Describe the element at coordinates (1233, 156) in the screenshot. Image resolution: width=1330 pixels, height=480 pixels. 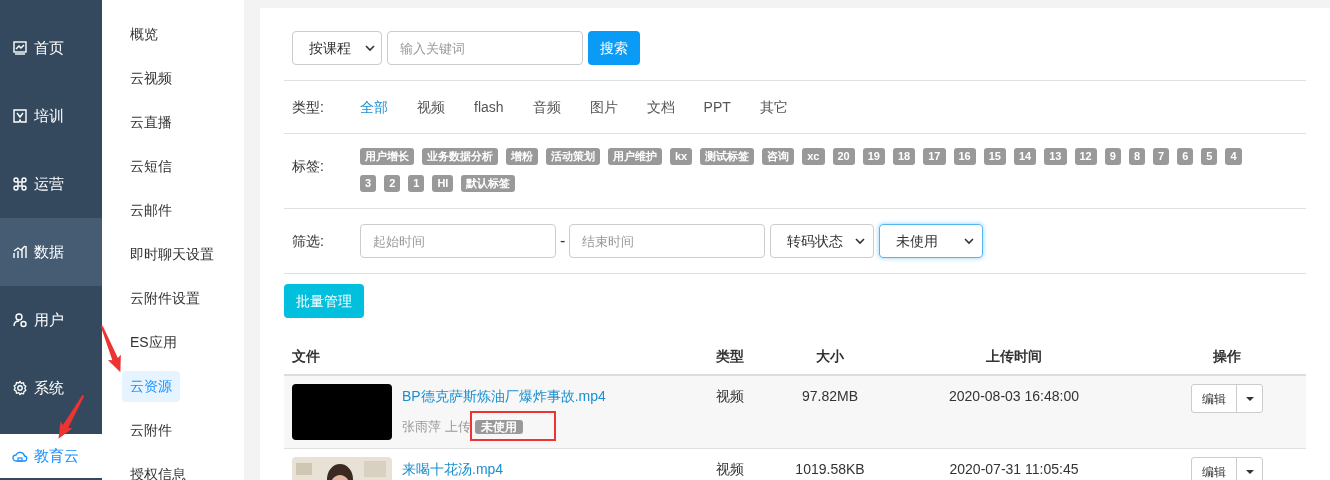
I see `tag-chip: 4` at that location.